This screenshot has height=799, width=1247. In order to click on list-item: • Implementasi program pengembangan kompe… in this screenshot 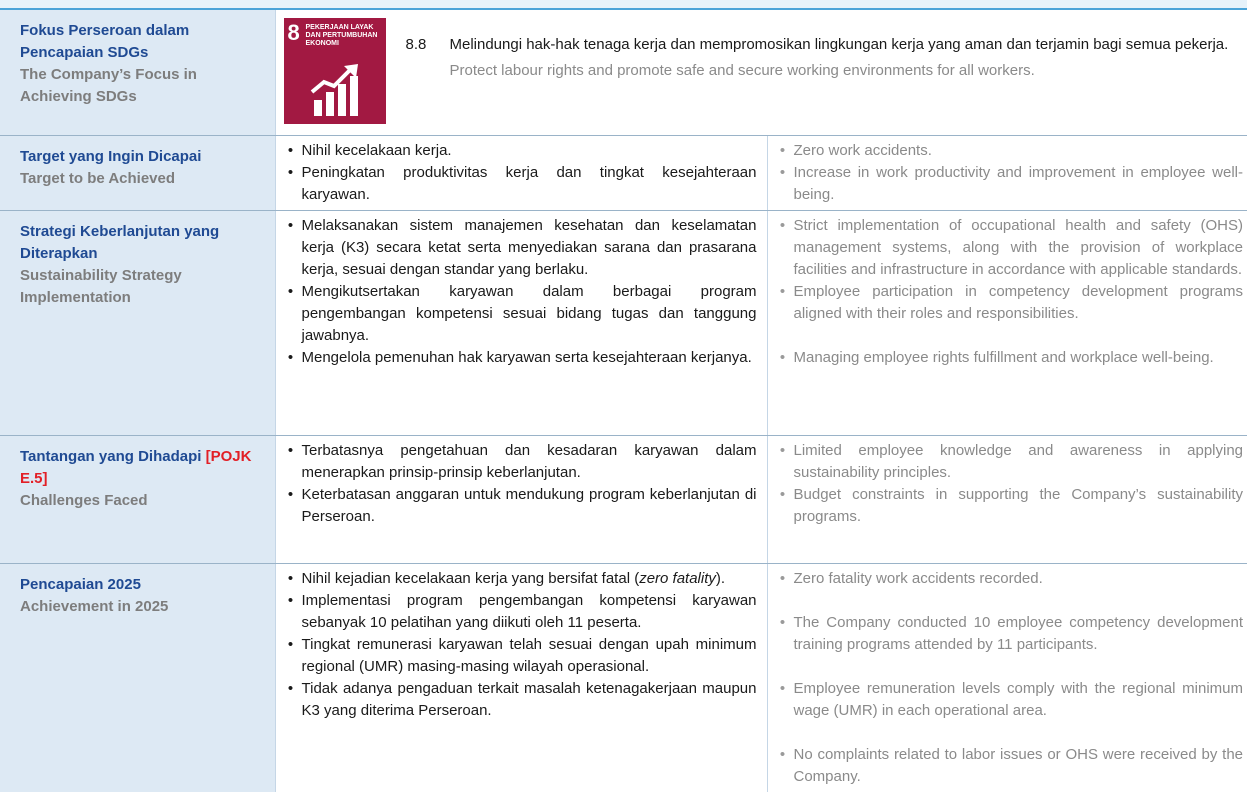, I will do `click(522, 611)`.